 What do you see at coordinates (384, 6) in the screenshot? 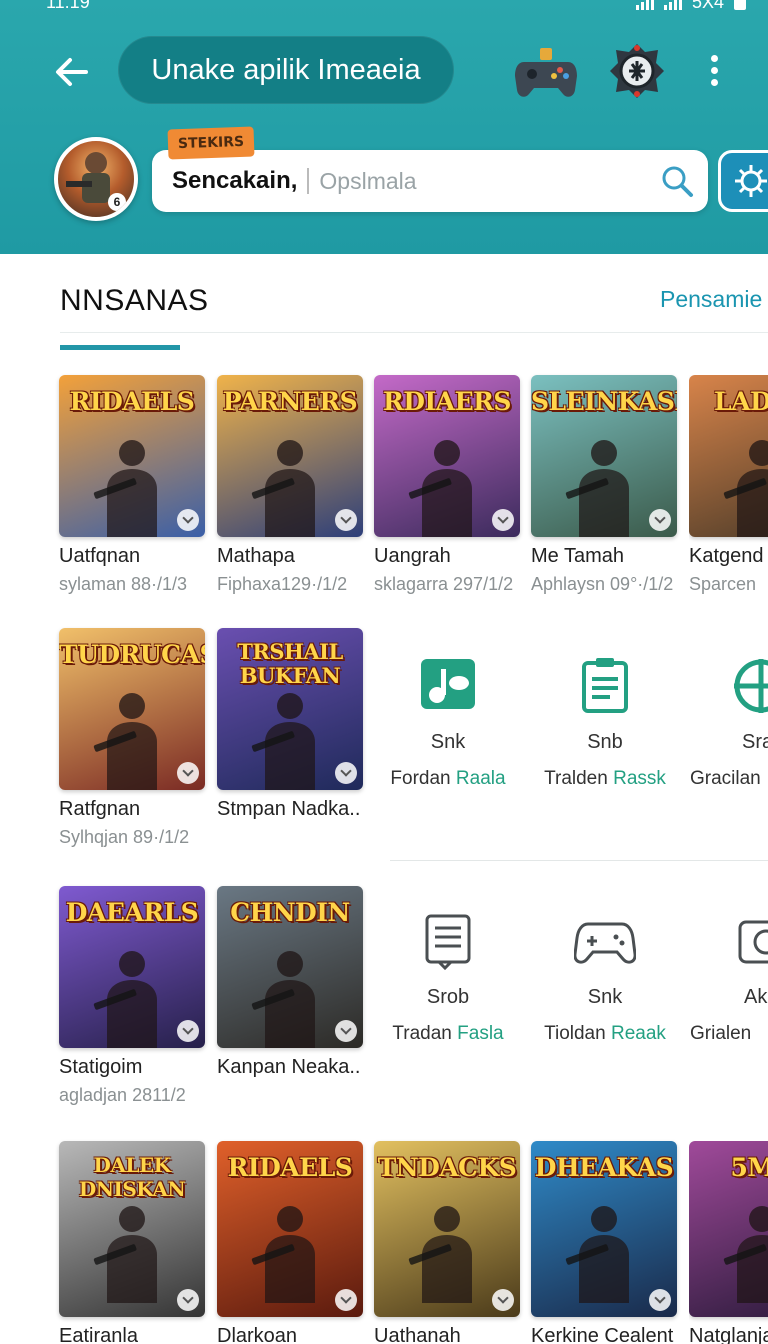
I see `status-bar: 11:19 5X4` at bounding box center [384, 6].